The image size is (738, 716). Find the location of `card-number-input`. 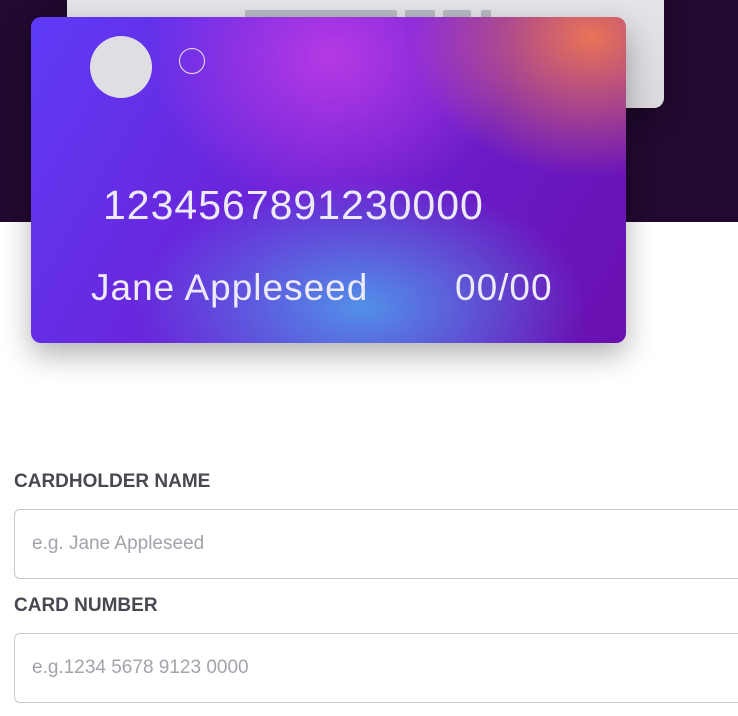

card-number-input is located at coordinates (376, 668).